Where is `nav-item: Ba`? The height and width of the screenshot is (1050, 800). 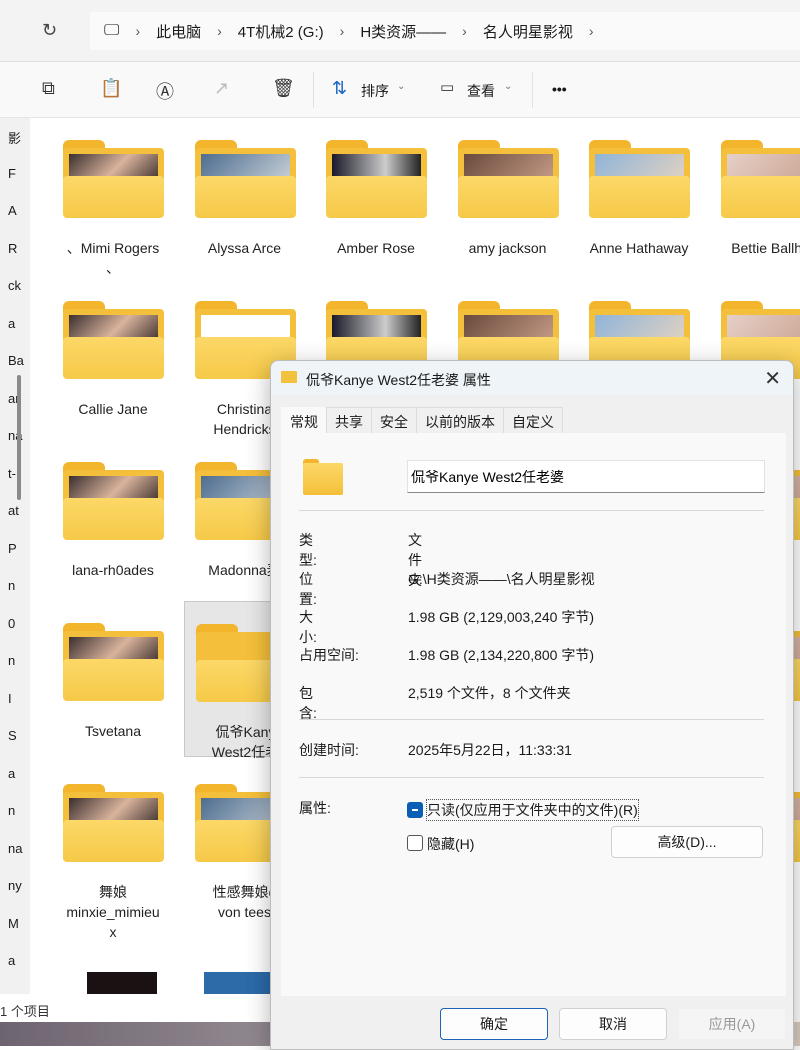
nav-item: Ba is located at coordinates (16, 360).